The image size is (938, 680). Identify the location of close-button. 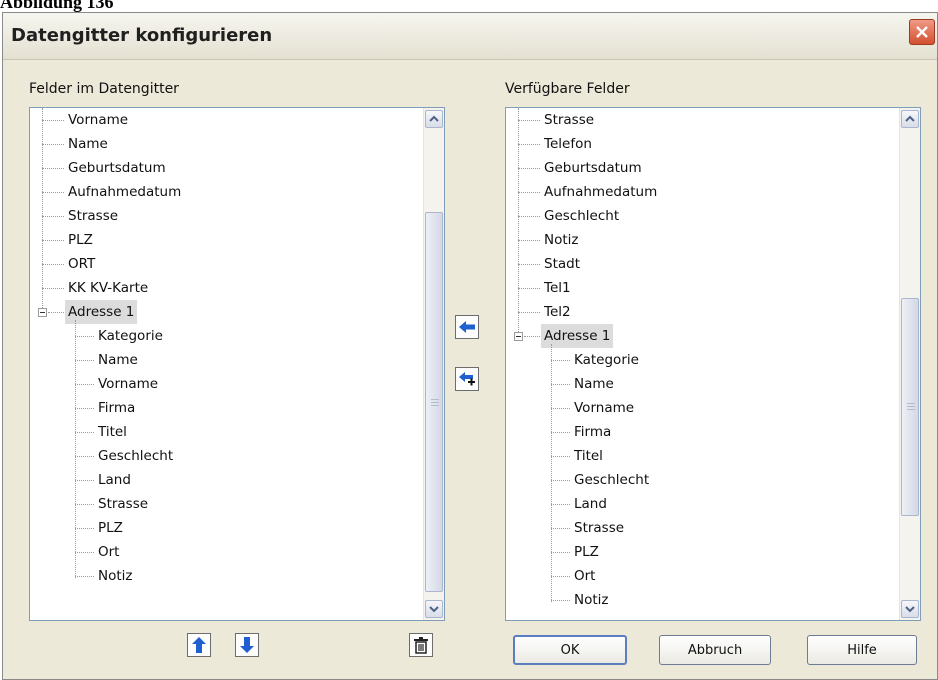
(922, 32).